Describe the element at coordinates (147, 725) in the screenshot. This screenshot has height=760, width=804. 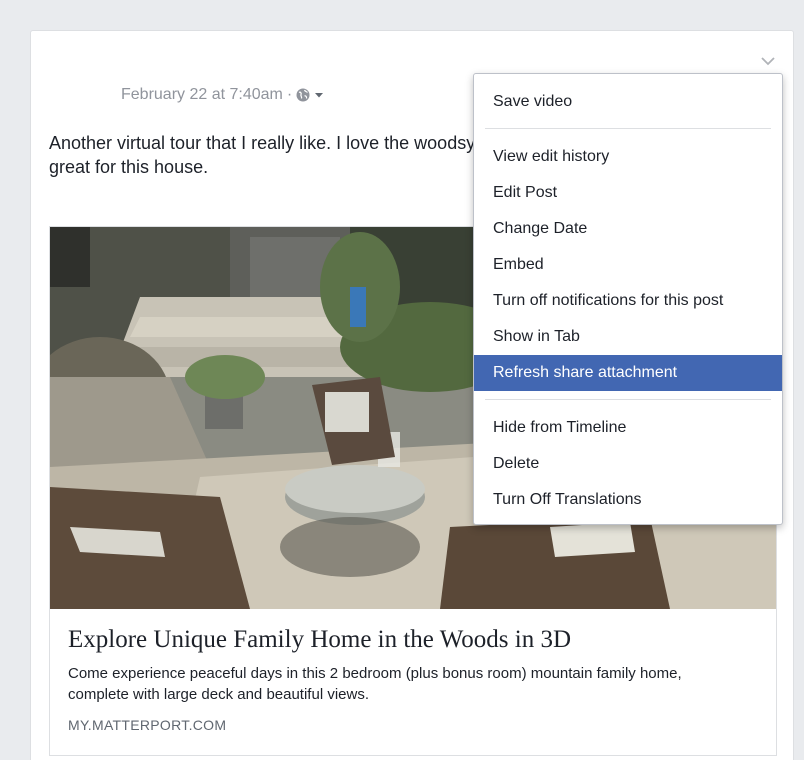
I see `attachment-domain: MY.MATTERPORT.COM` at that location.